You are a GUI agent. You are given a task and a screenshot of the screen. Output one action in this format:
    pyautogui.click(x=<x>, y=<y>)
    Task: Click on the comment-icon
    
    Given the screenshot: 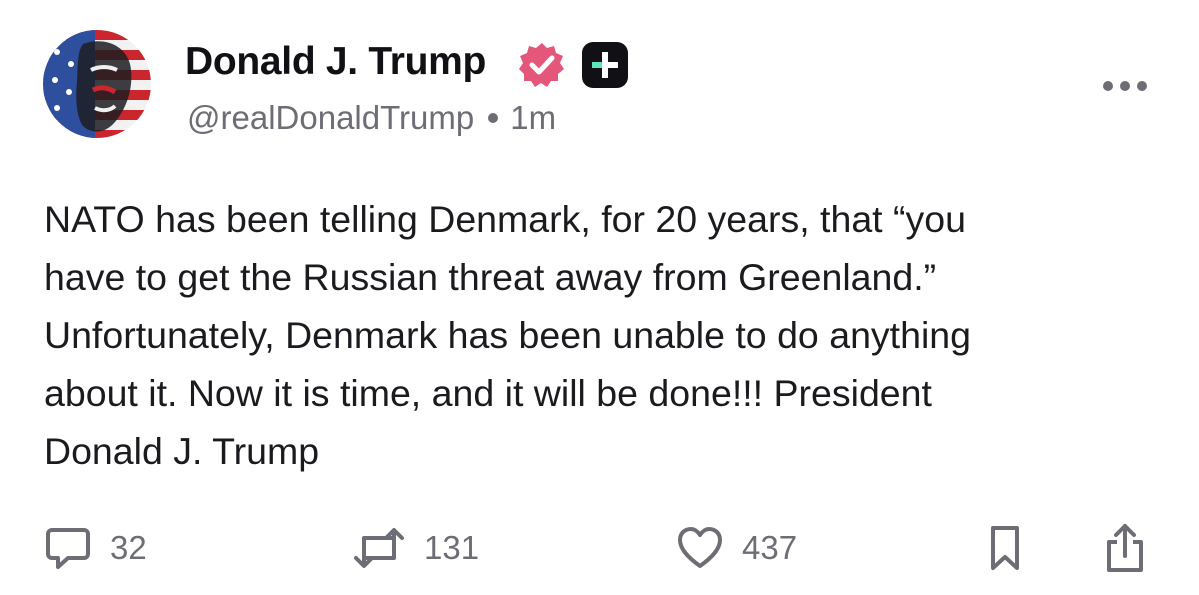 What is the action you would take?
    pyautogui.click(x=68, y=548)
    